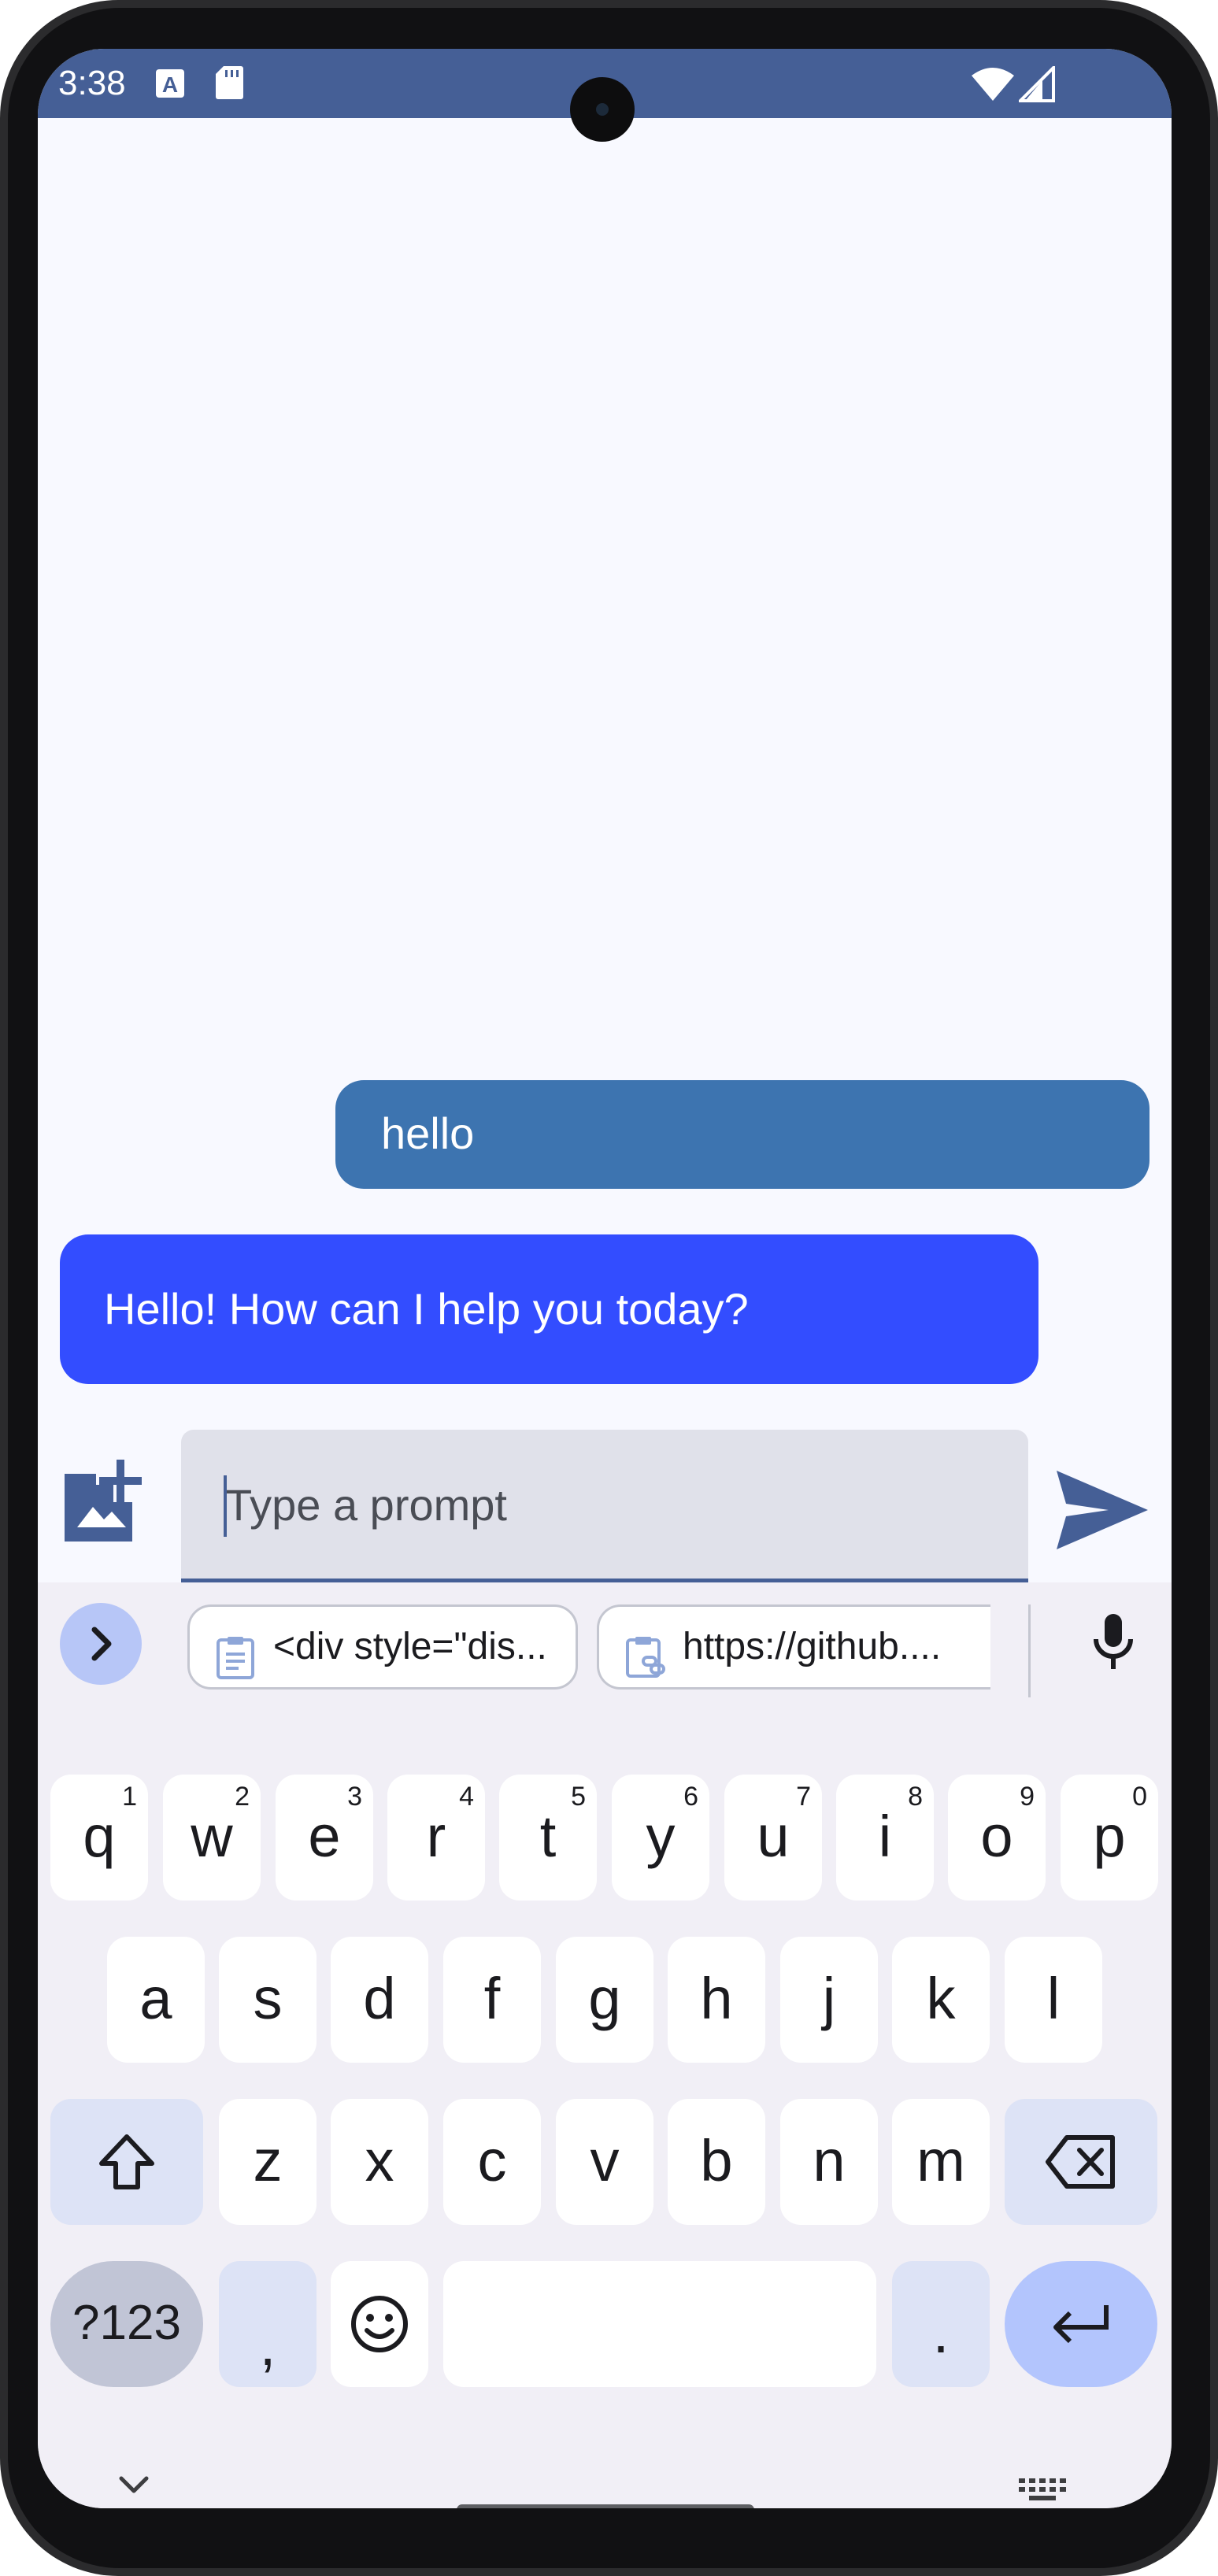 This screenshot has width=1218, height=2576. I want to click on emoji-icon, so click(379, 2324).